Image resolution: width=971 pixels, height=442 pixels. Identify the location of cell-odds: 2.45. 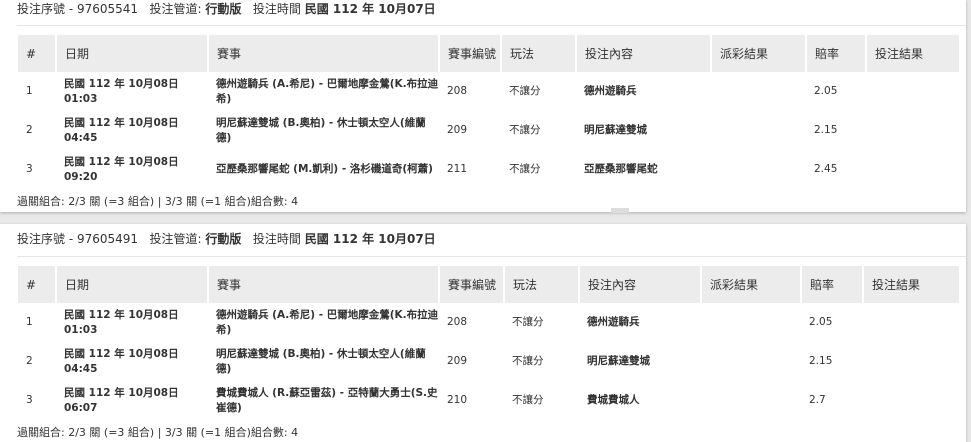
(826, 169).